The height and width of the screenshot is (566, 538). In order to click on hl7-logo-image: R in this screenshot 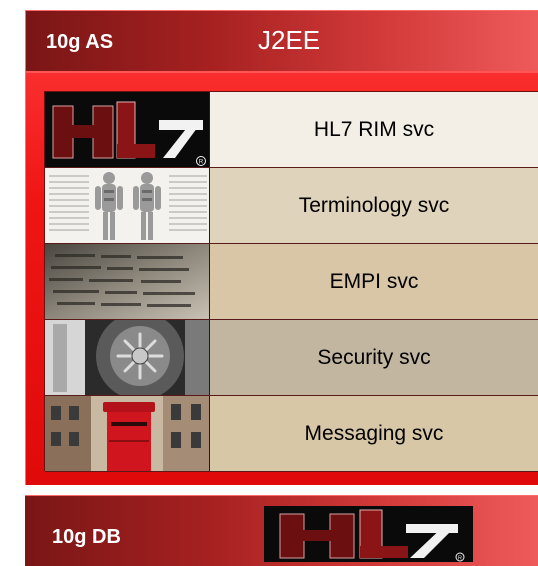, I will do `click(127, 129)`.